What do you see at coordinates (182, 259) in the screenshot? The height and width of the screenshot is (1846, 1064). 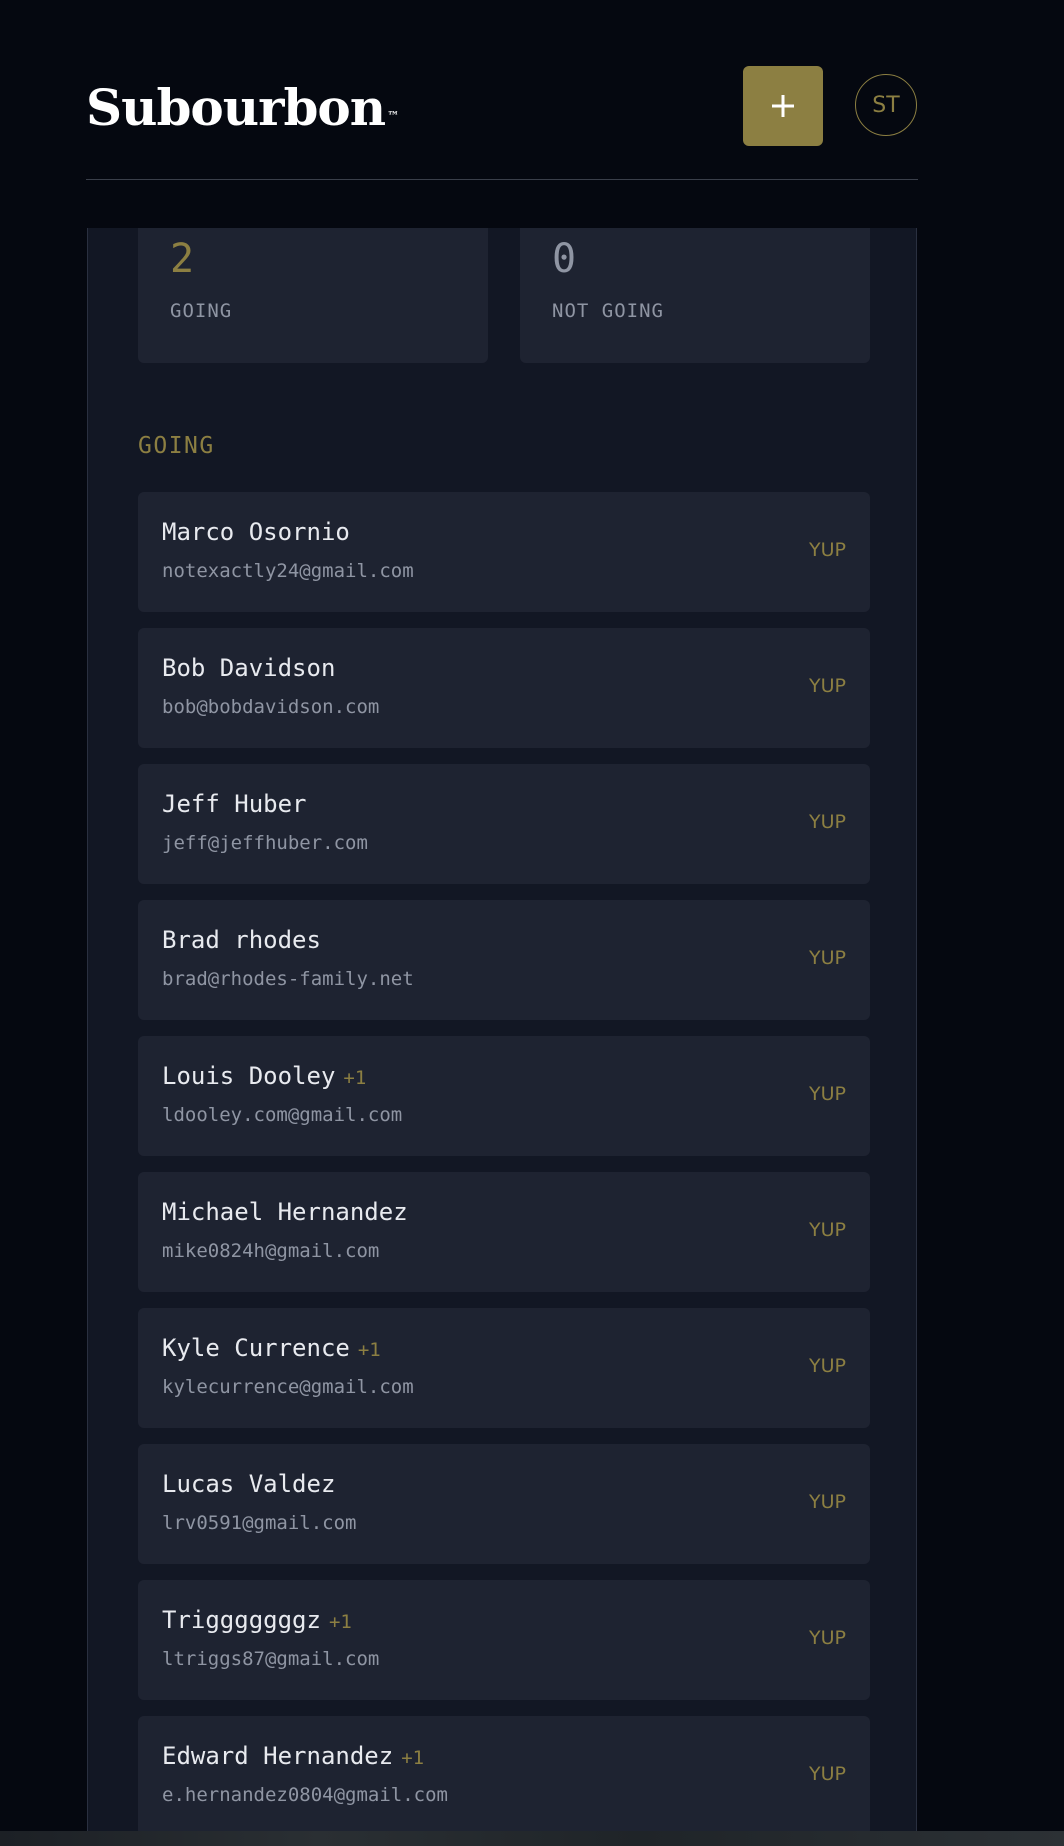 I see `going-count: 2` at bounding box center [182, 259].